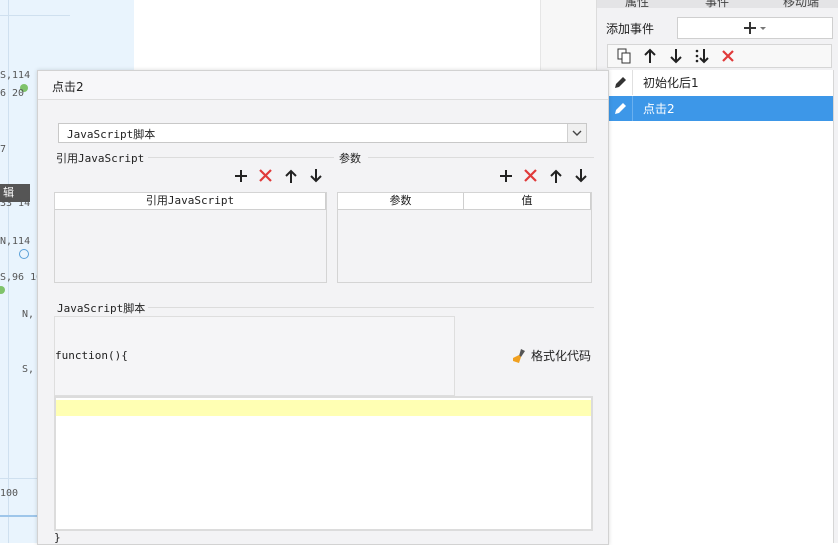 The width and height of the screenshot is (838, 545). Describe the element at coordinates (519, 355) in the screenshot. I see `broom-icon` at that location.